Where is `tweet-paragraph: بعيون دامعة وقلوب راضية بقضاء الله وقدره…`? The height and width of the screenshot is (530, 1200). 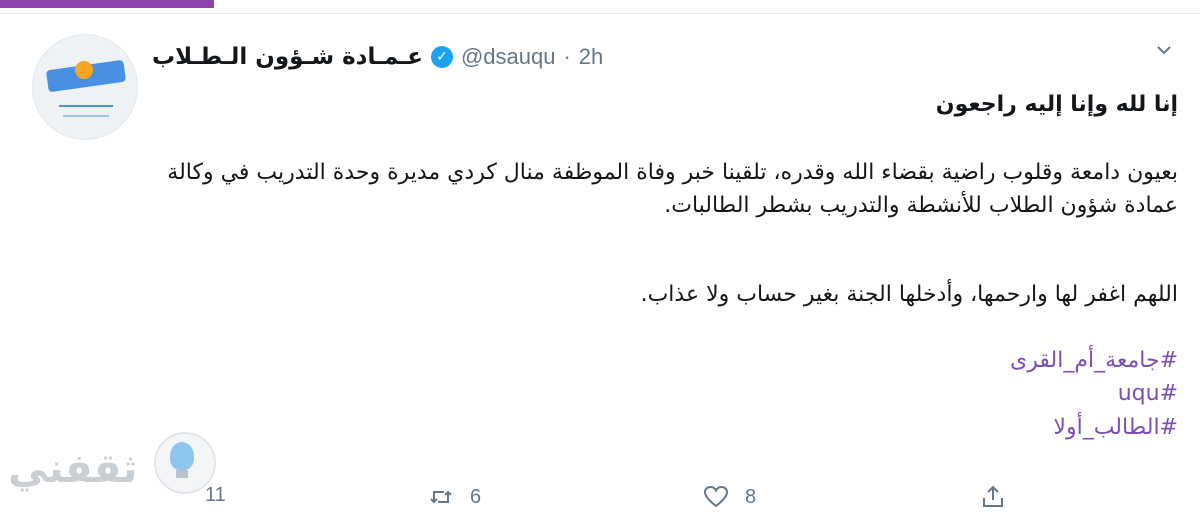
tweet-paragraph: بعيون دامعة وقلوب راضية بقضاء الله وقدره… is located at coordinates (672, 189).